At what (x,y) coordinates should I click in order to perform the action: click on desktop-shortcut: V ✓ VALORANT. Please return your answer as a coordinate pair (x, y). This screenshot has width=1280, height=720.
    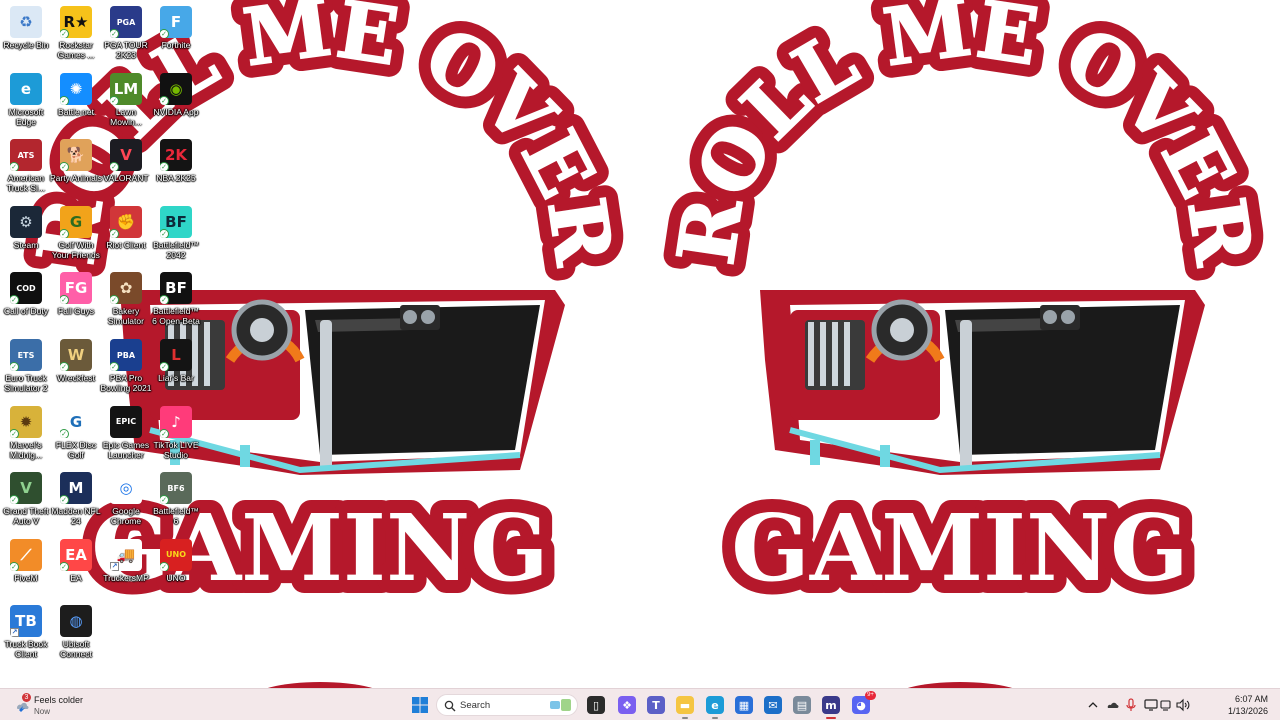
    Looking at the image, I should click on (126, 169).